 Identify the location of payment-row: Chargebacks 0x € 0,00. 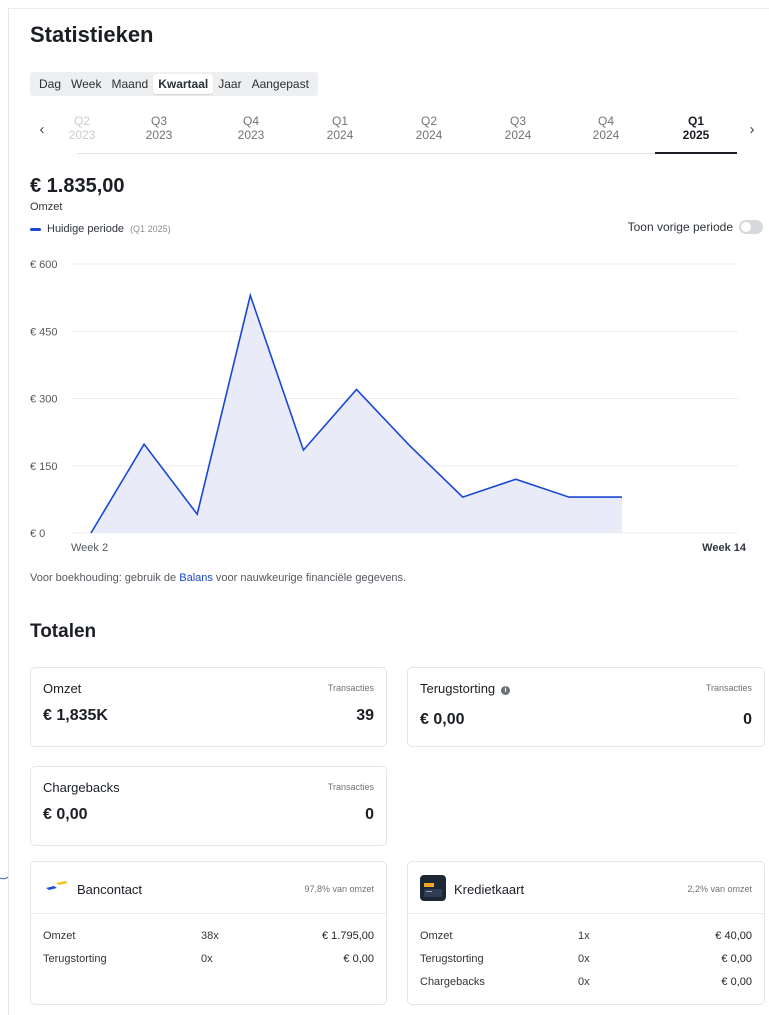
(586, 983).